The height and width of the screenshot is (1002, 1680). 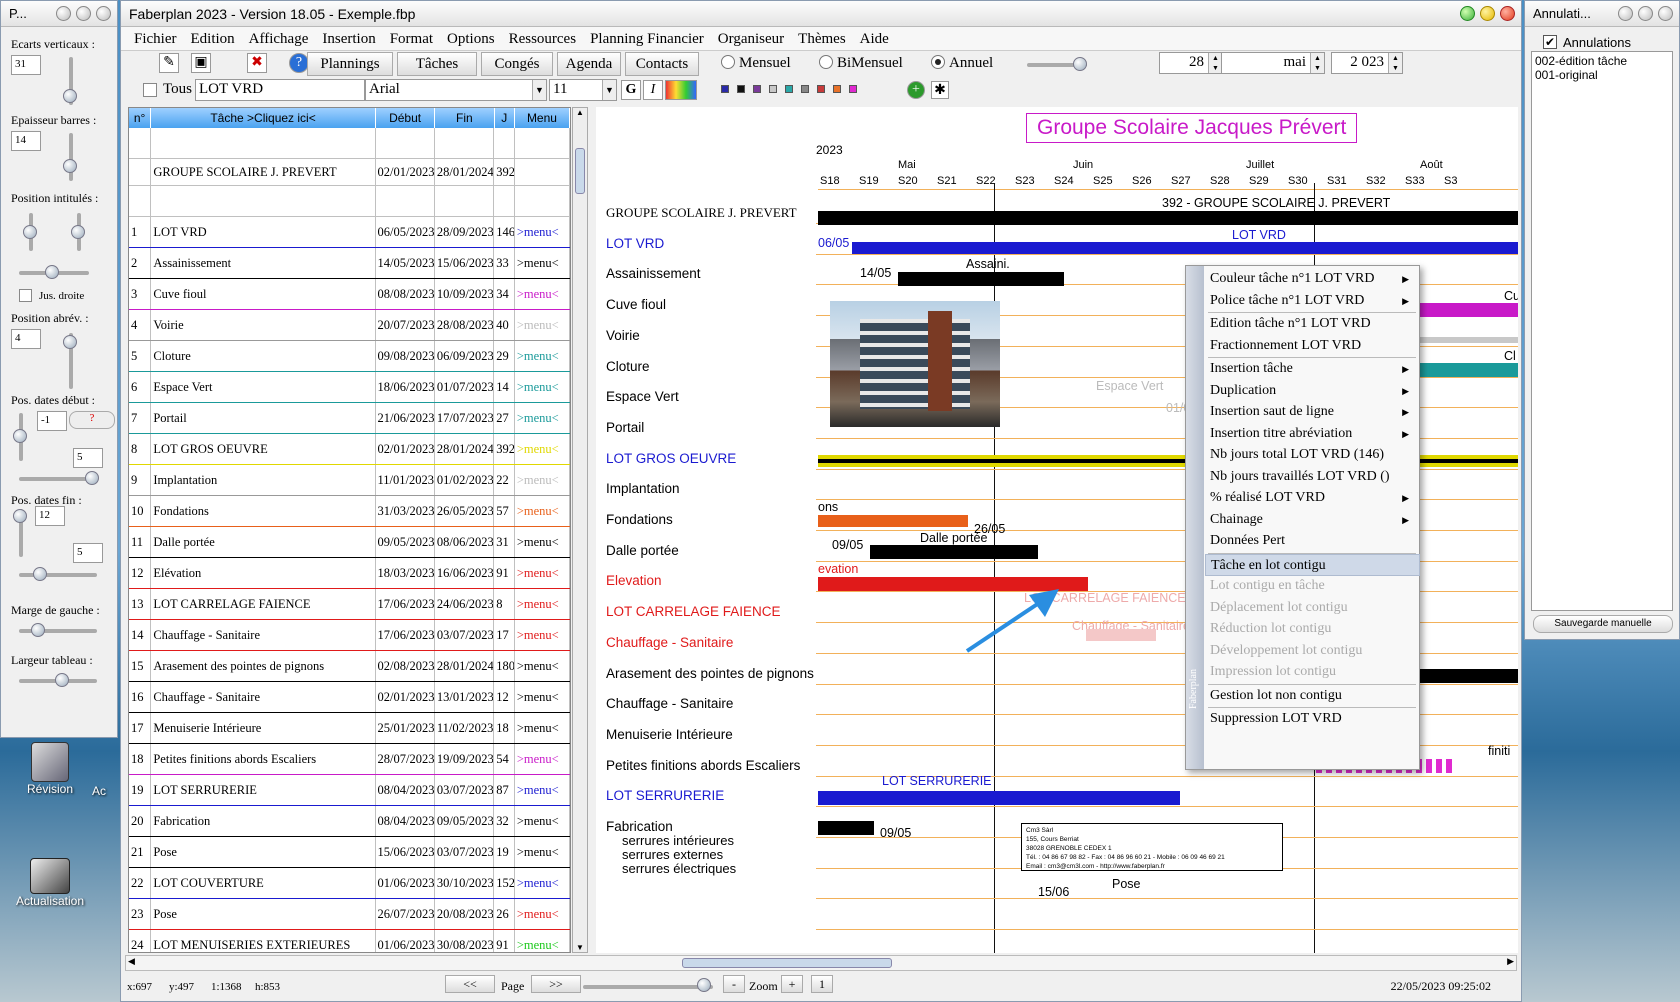 I want to click on menu-item: Fichier, so click(x=155, y=38).